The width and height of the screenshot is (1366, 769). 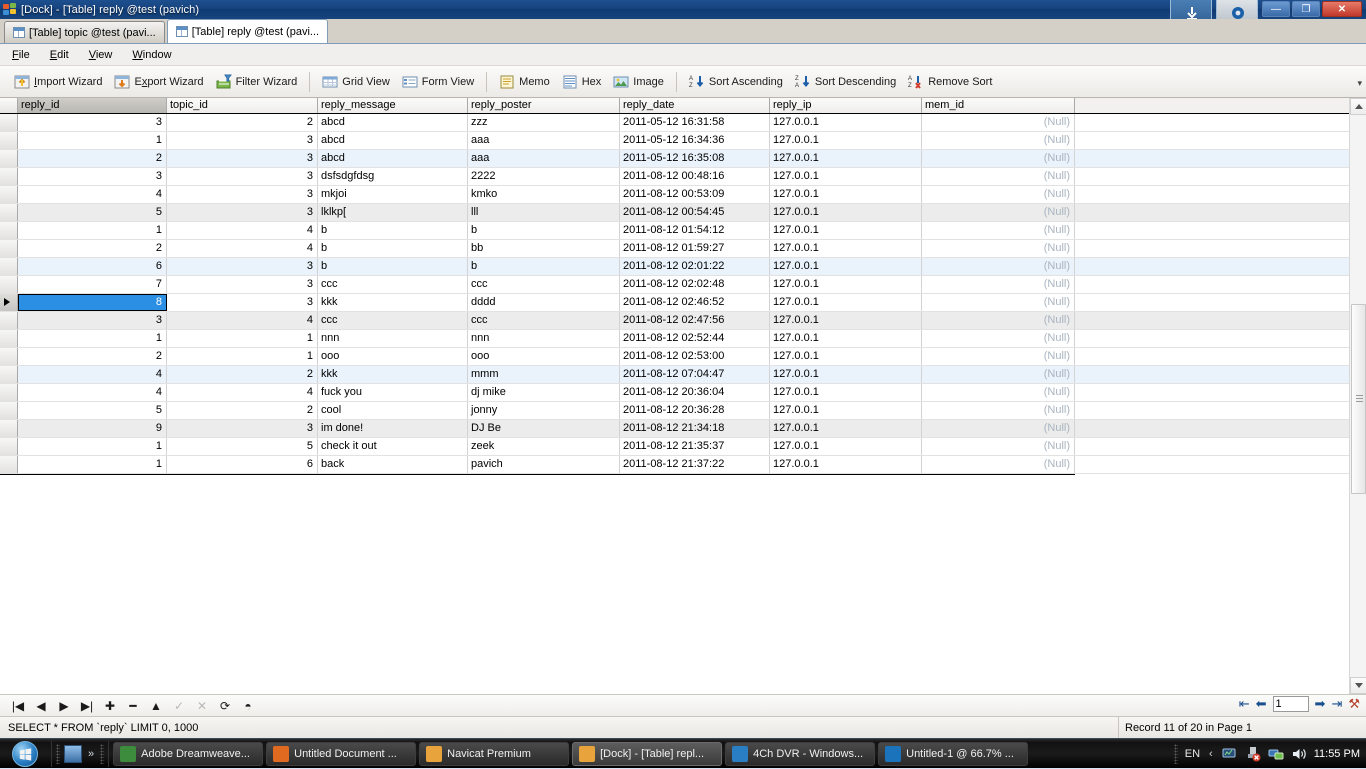 What do you see at coordinates (1342, 9) in the screenshot?
I see `close-button: ✕` at bounding box center [1342, 9].